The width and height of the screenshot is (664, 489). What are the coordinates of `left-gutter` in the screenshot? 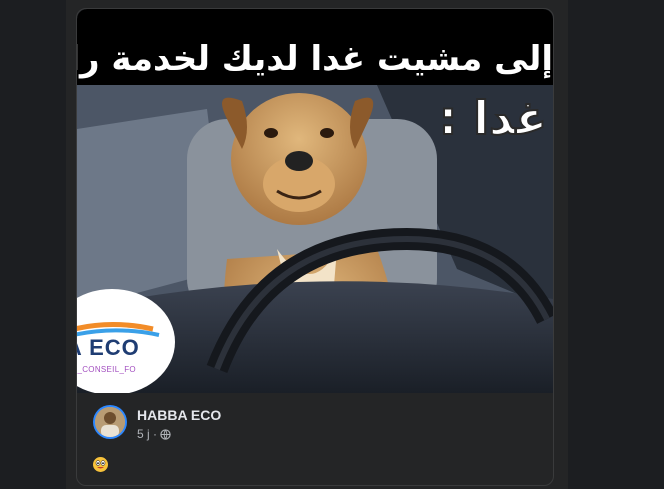 It's located at (33, 244).